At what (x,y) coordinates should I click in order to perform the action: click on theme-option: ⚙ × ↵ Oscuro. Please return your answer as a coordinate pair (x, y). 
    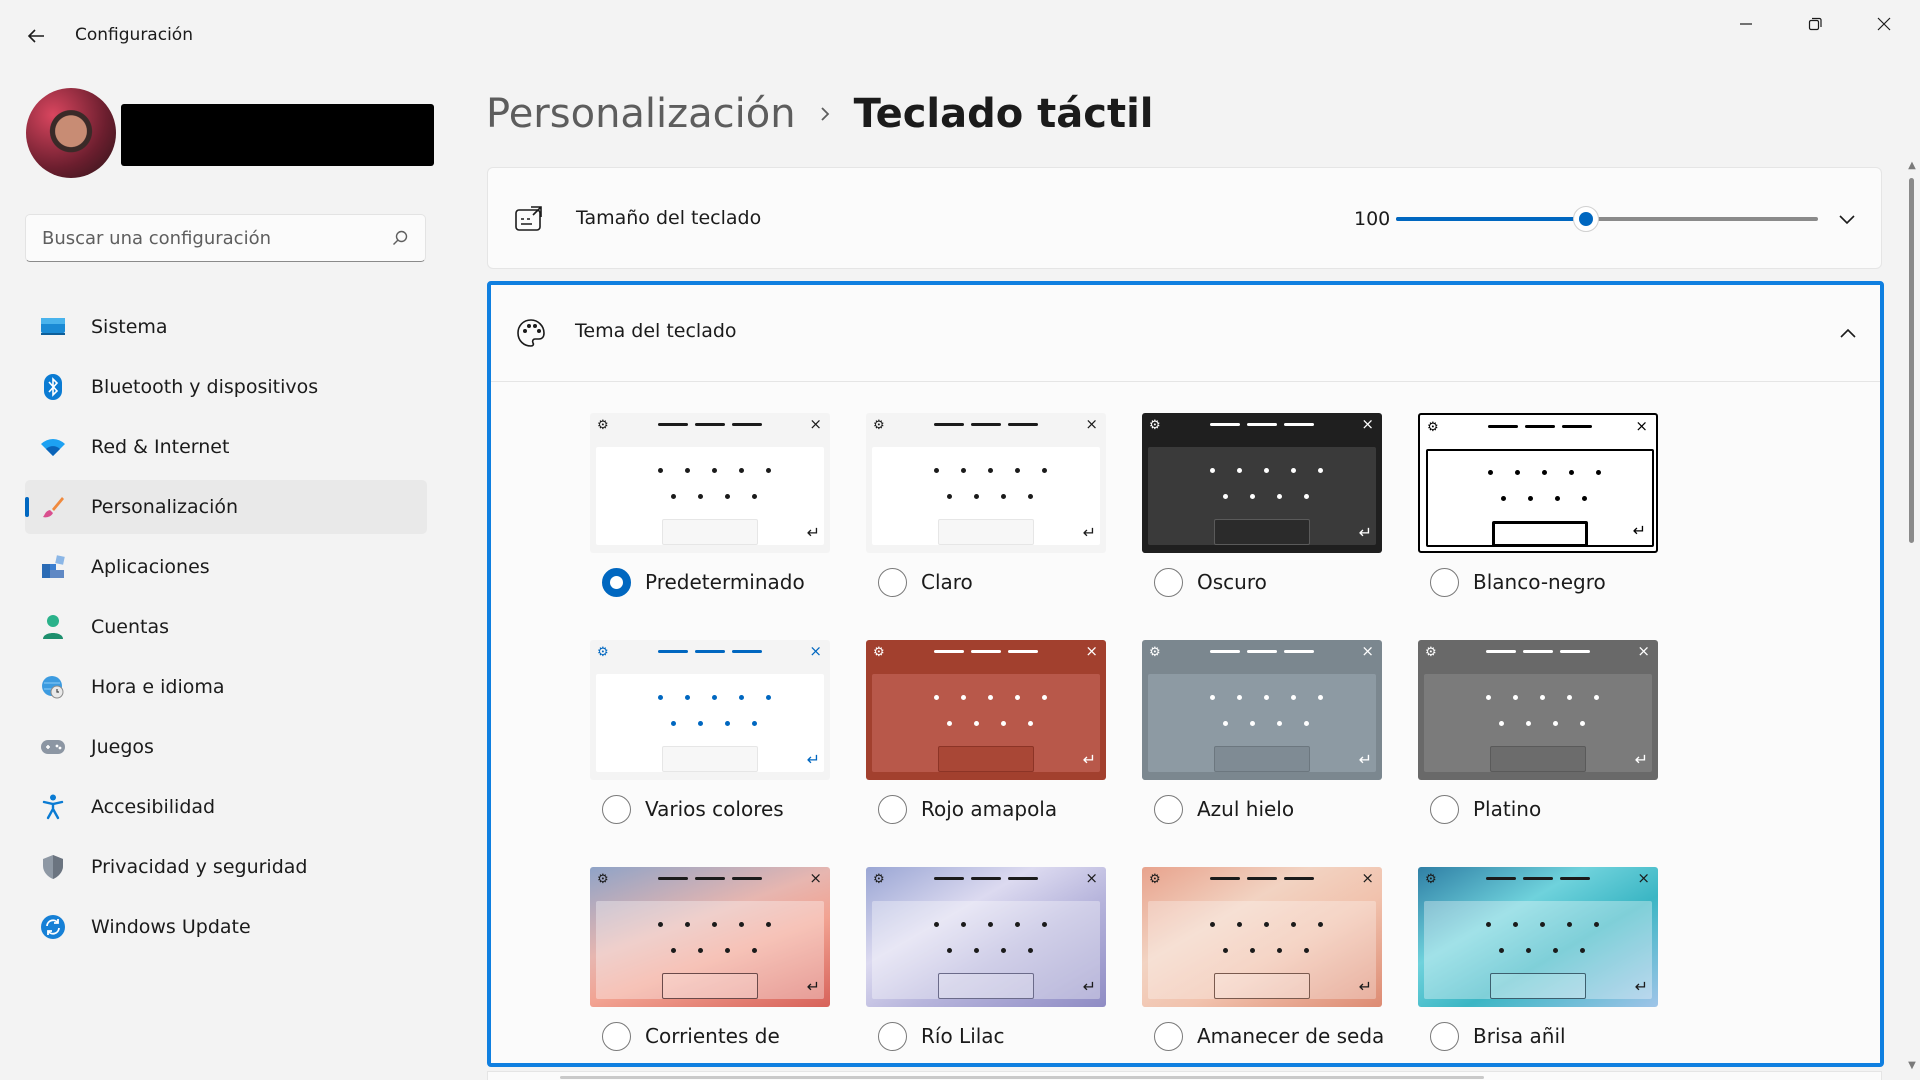
    Looking at the image, I should click on (1262, 526).